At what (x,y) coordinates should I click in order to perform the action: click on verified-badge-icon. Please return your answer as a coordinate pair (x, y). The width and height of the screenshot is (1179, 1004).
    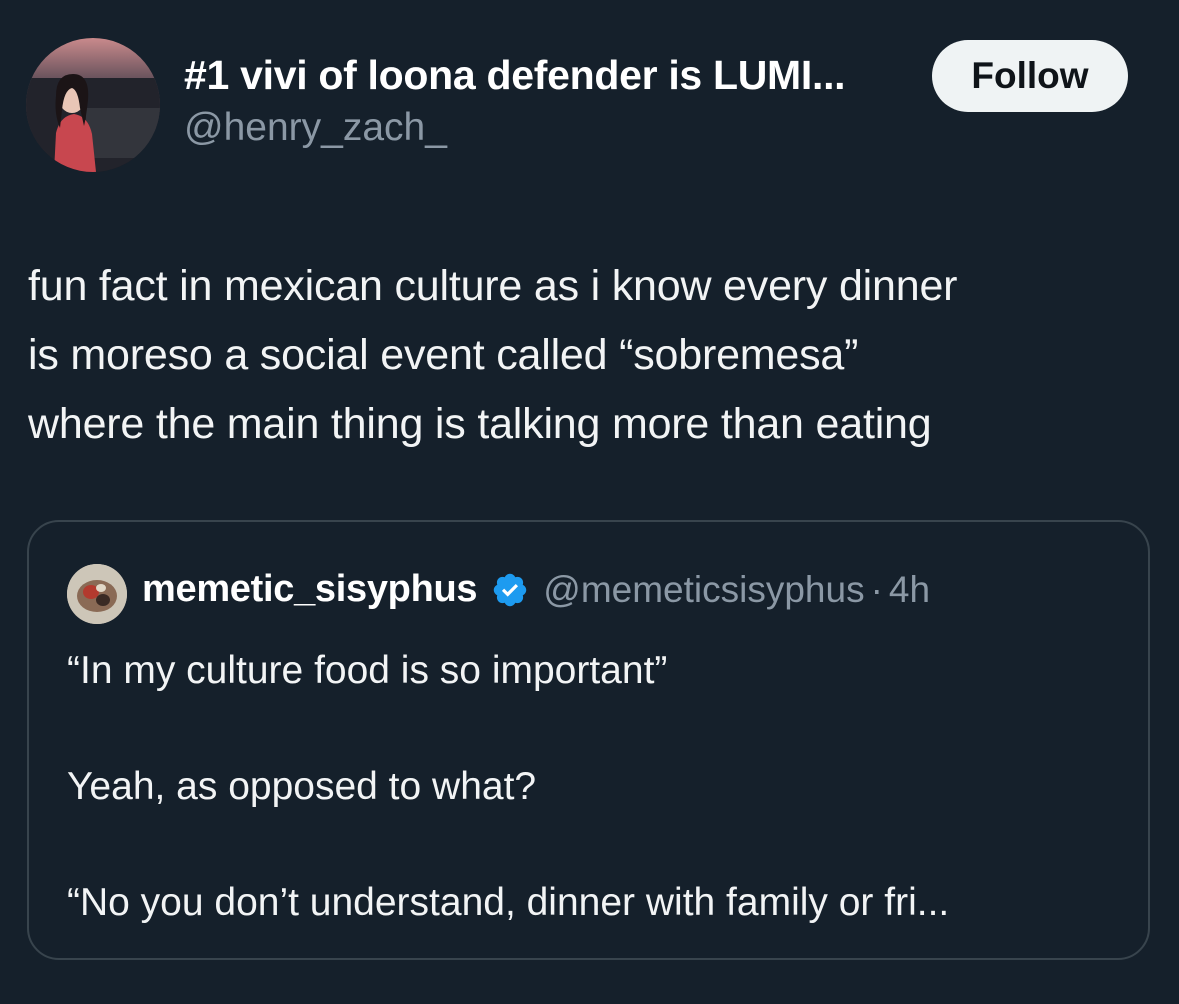
    Looking at the image, I should click on (510, 590).